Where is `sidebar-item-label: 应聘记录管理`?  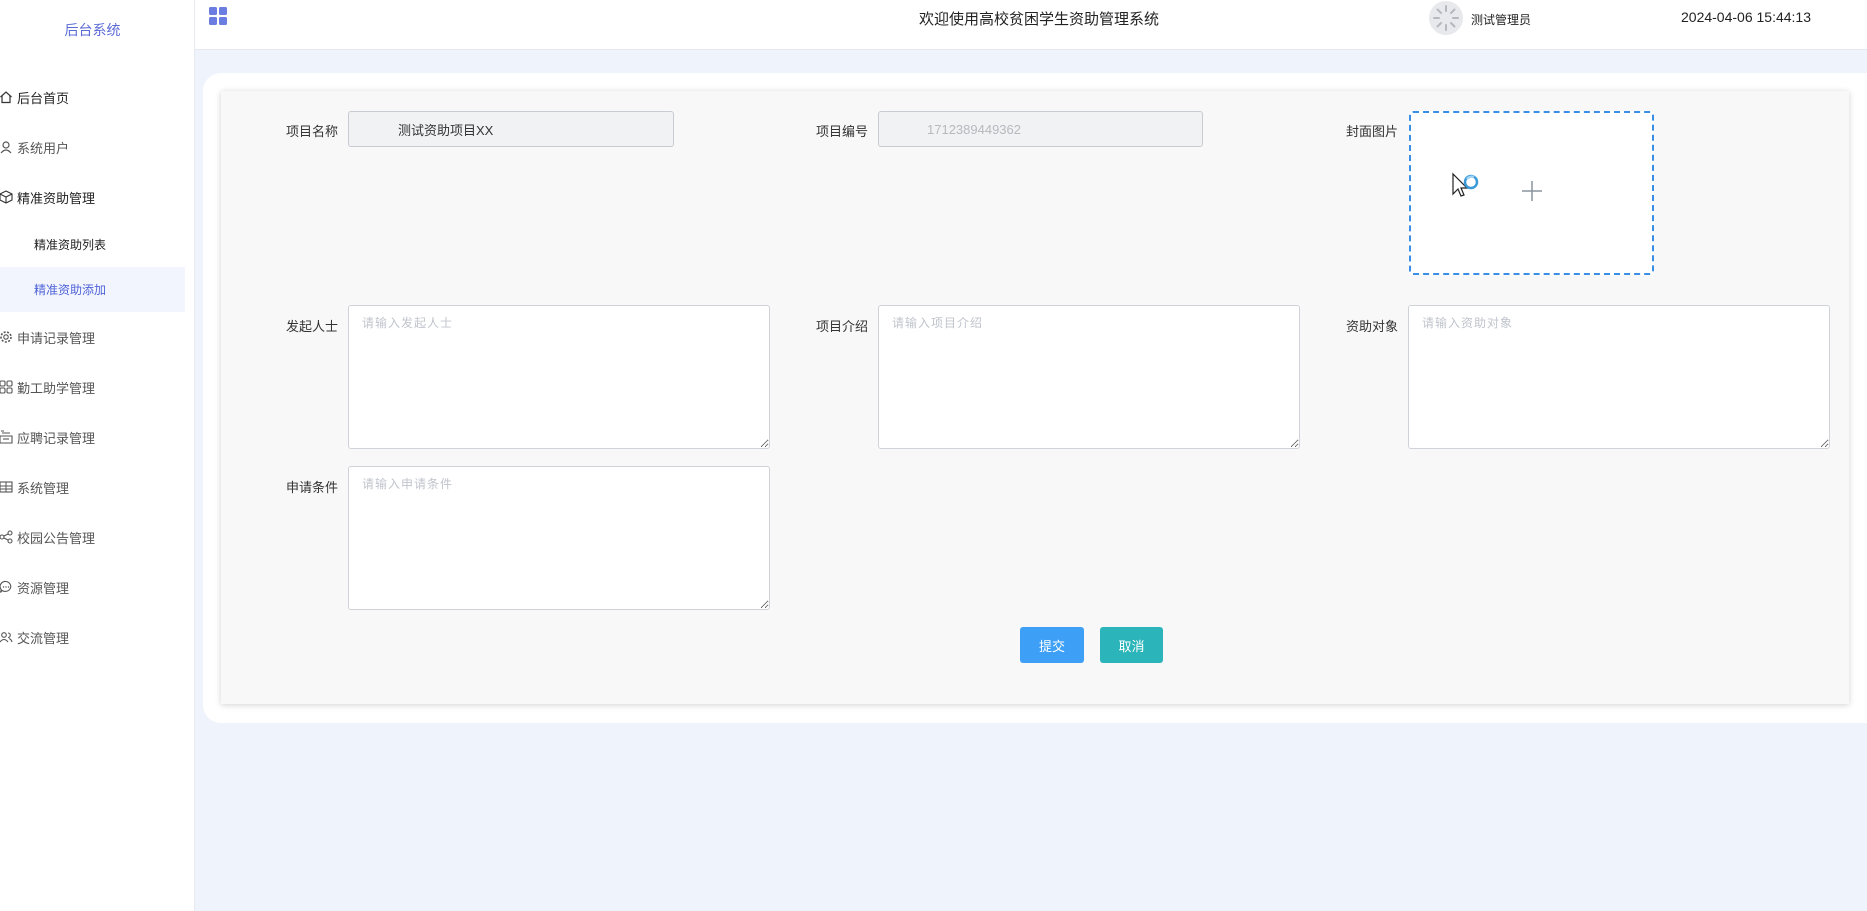 sidebar-item-label: 应聘记录管理 is located at coordinates (56, 438).